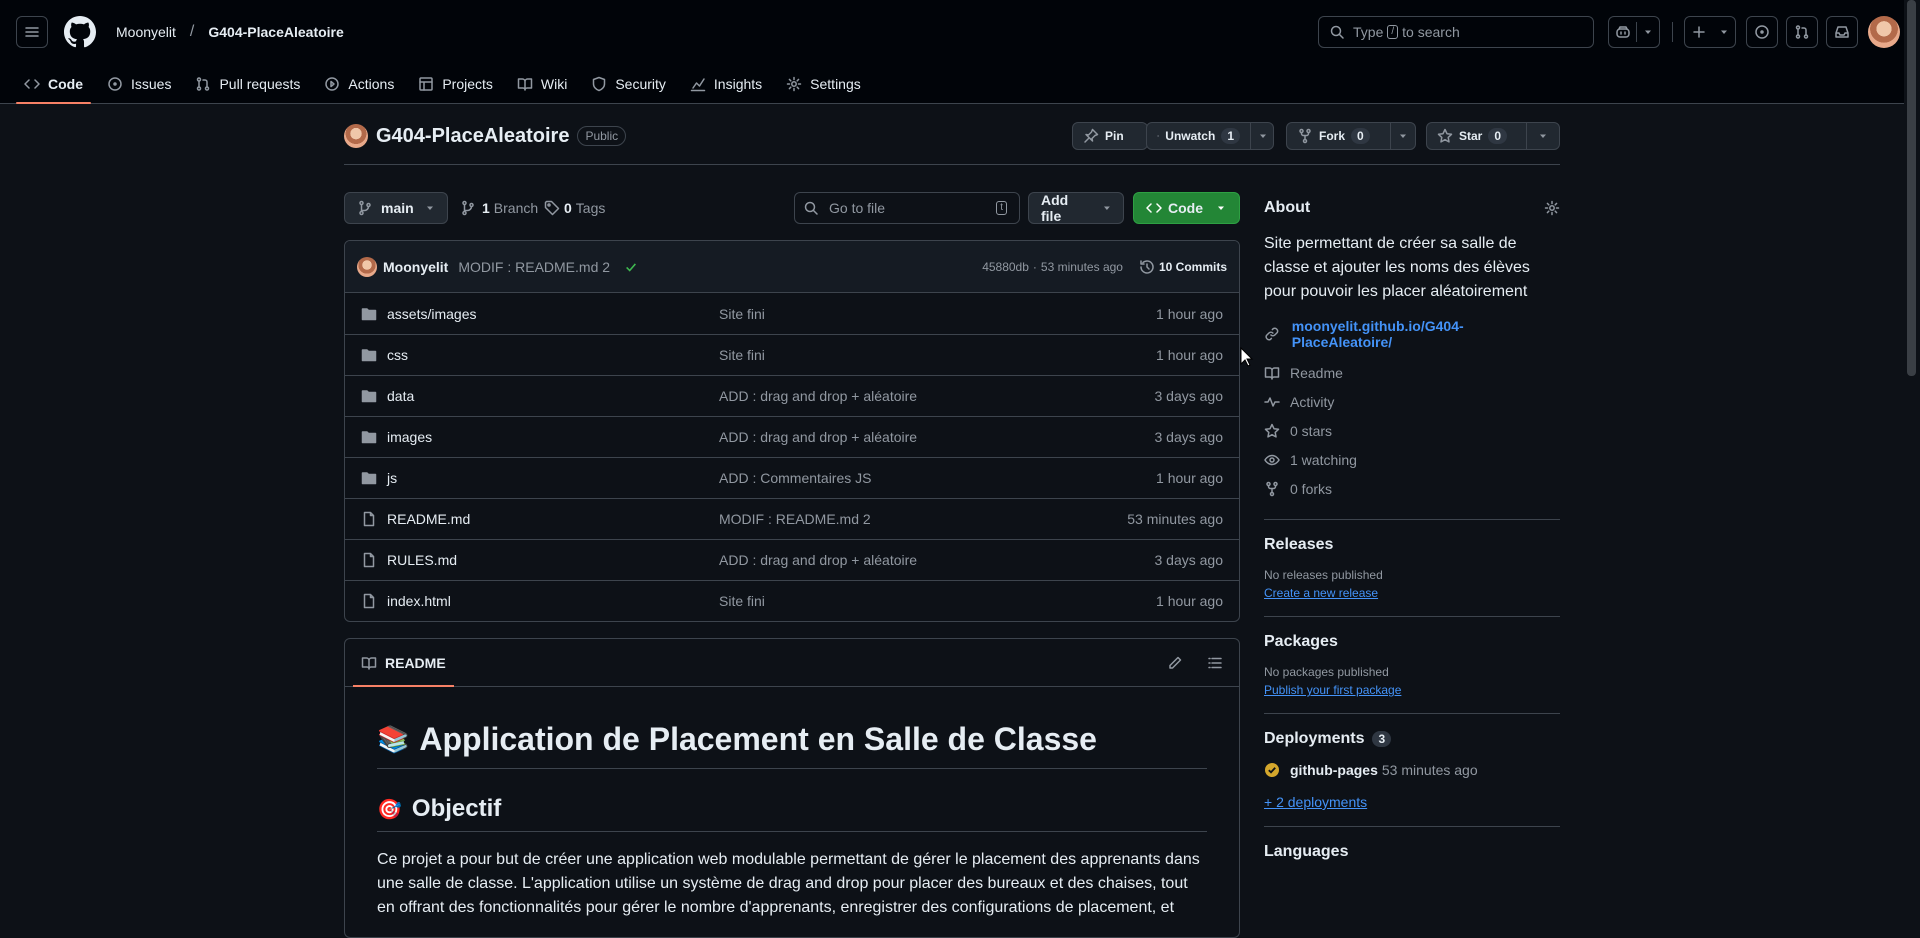 This screenshot has width=1920, height=938. I want to click on issue-icon, so click(1762, 32).